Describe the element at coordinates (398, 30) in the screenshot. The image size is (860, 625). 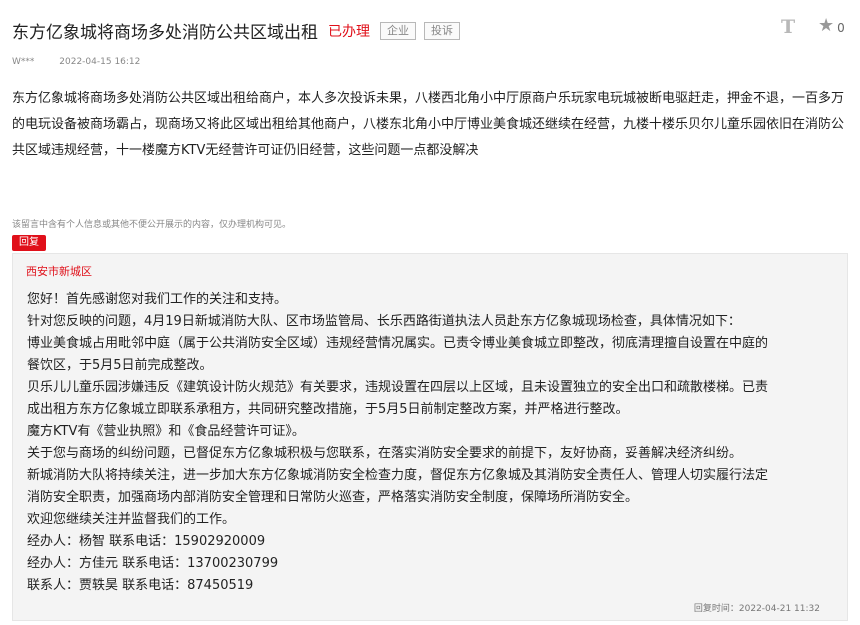
I see `category-tag-enterprise: 企业` at that location.